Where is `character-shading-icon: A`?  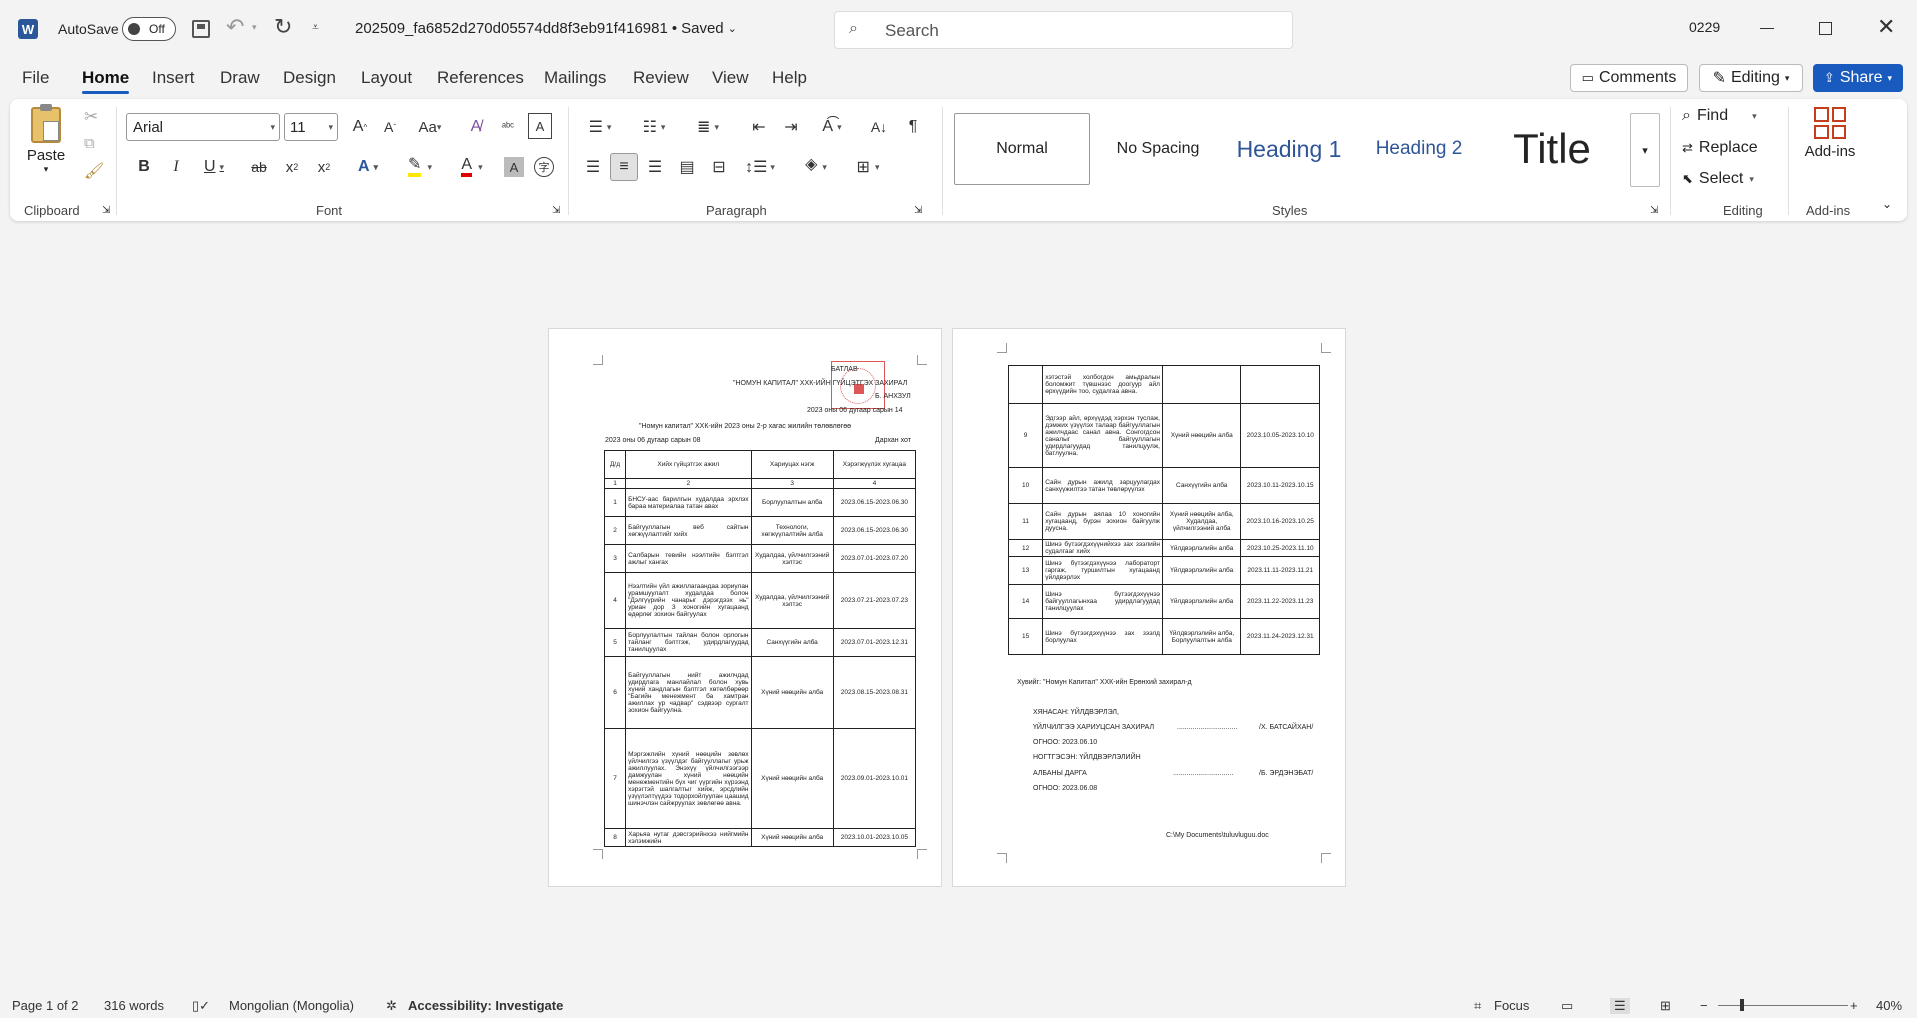
character-shading-icon: A is located at coordinates (514, 167).